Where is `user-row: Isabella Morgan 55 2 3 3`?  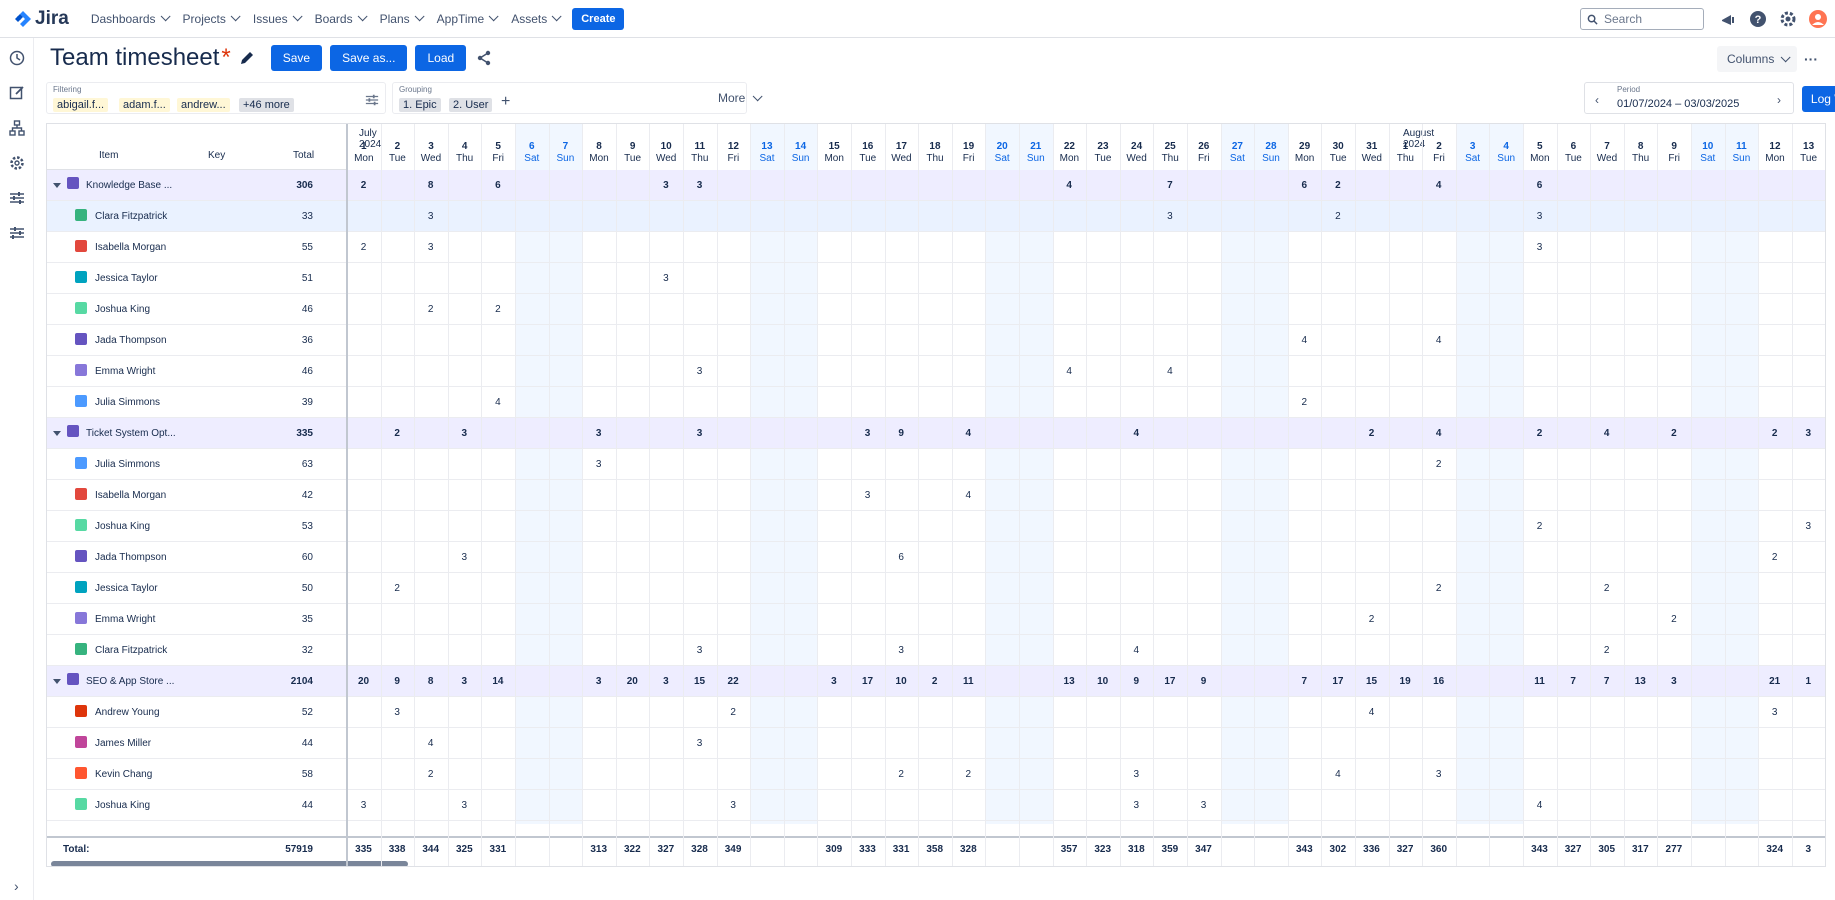
user-row: Isabella Morgan 55 2 3 3 is located at coordinates (936, 247).